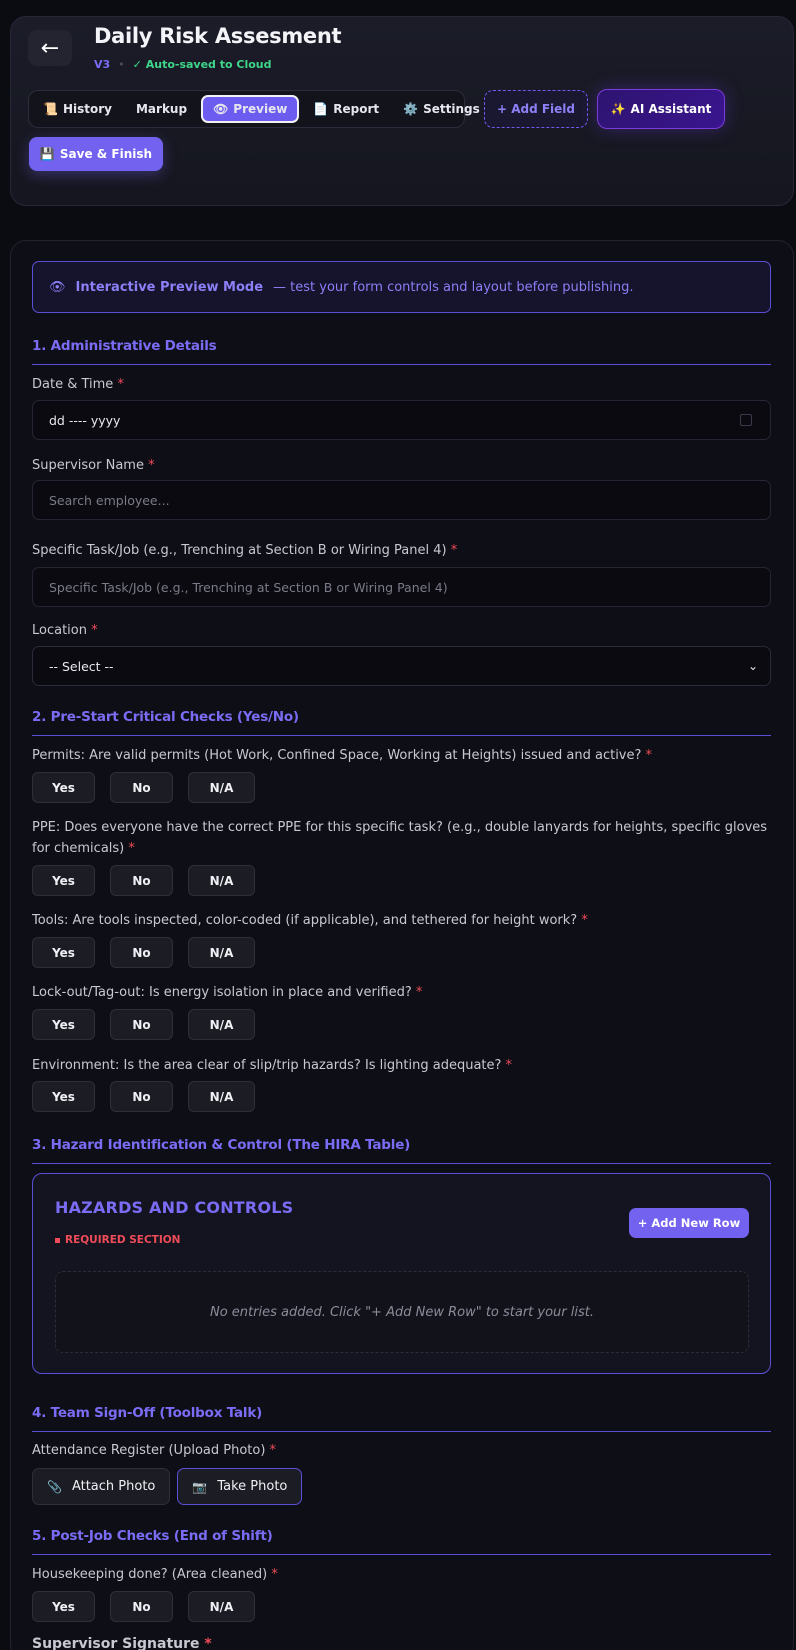  Describe the element at coordinates (752, 666) in the screenshot. I see `chevron-down-icon: ⌄` at that location.